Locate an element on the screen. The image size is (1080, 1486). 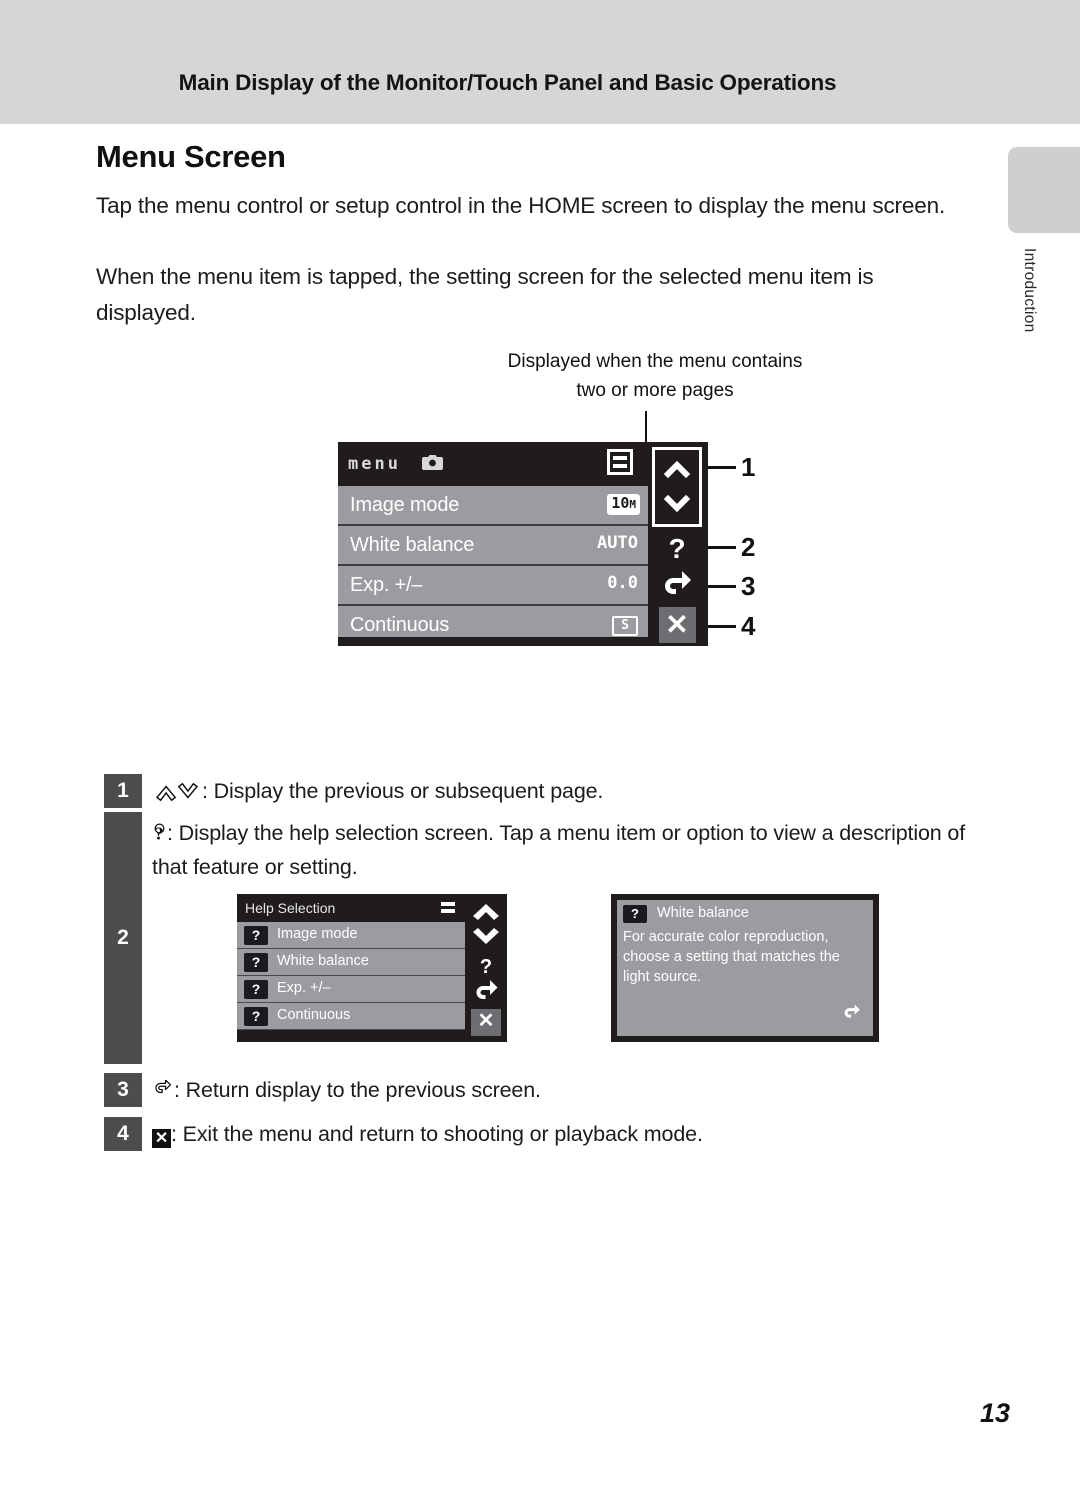
help-row-label: Continuous is located at coordinates (314, 1015).